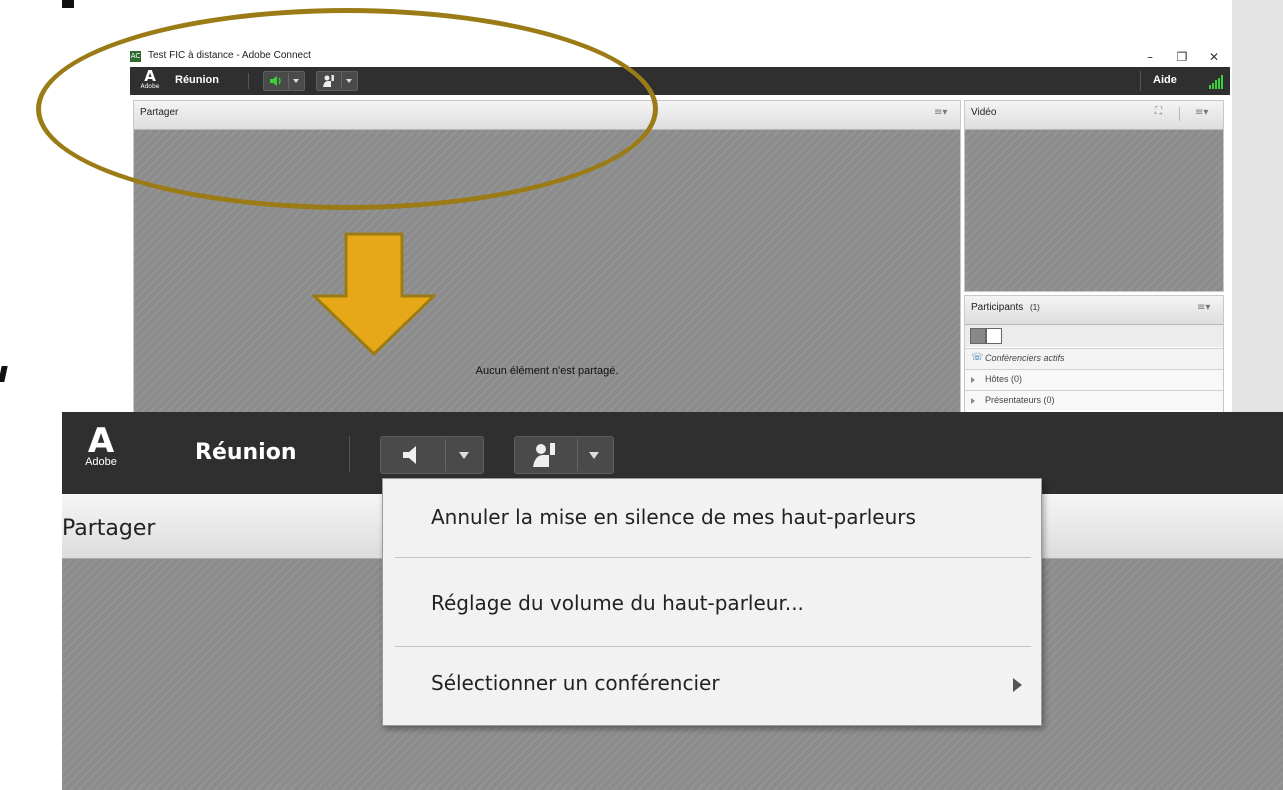  What do you see at coordinates (1094, 358) in the screenshot?
I see `participants-row-active-speakers: ☏ Conférenciers actifs` at bounding box center [1094, 358].